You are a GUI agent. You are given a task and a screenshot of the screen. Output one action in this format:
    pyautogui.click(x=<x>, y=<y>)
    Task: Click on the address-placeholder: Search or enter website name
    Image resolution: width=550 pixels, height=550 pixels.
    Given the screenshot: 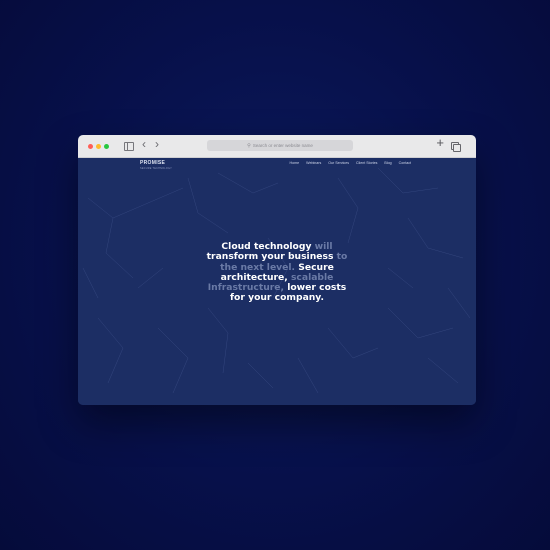 What is the action you would take?
    pyautogui.click(x=282, y=145)
    